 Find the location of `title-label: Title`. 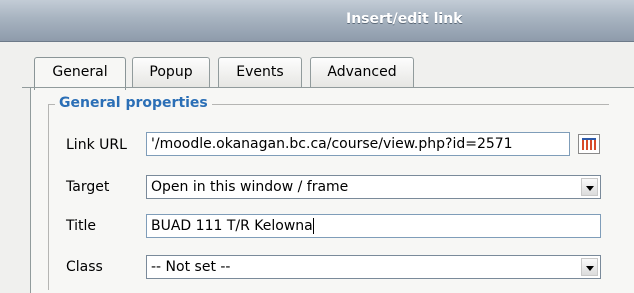

title-label: Title is located at coordinates (81, 226).